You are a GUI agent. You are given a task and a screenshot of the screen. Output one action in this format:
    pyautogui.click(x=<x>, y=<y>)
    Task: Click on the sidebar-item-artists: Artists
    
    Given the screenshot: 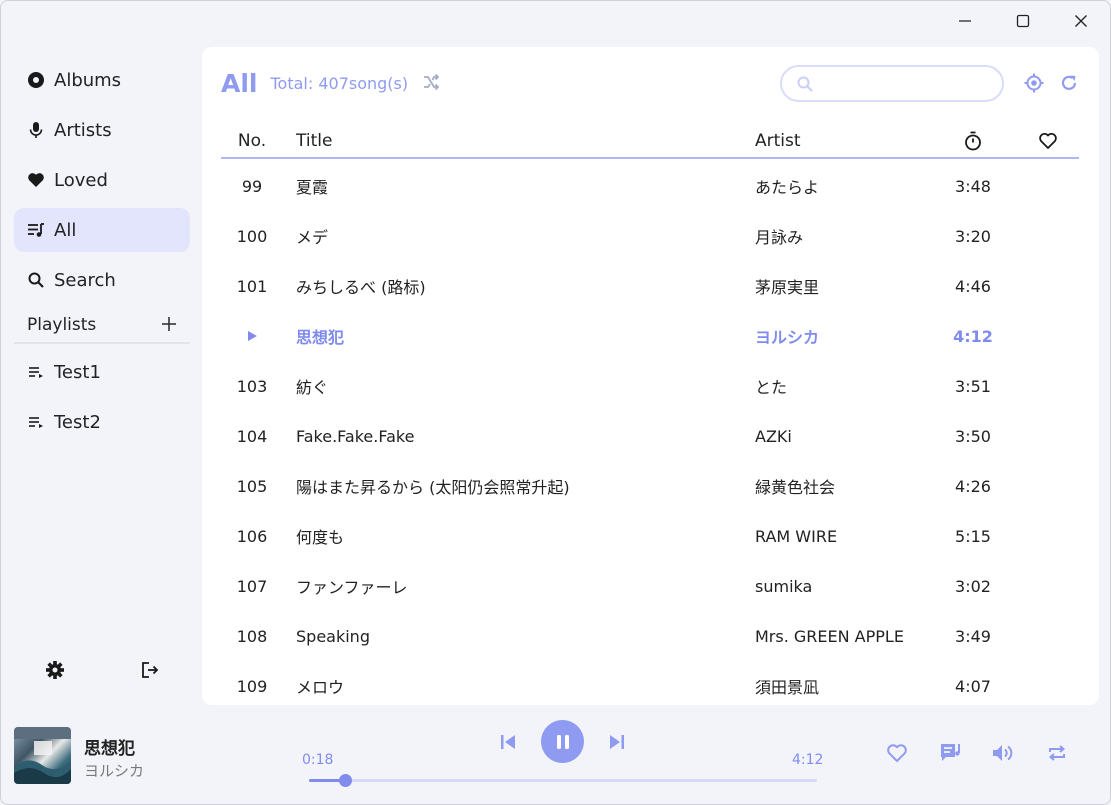 What is the action you would take?
    pyautogui.click(x=102, y=130)
    